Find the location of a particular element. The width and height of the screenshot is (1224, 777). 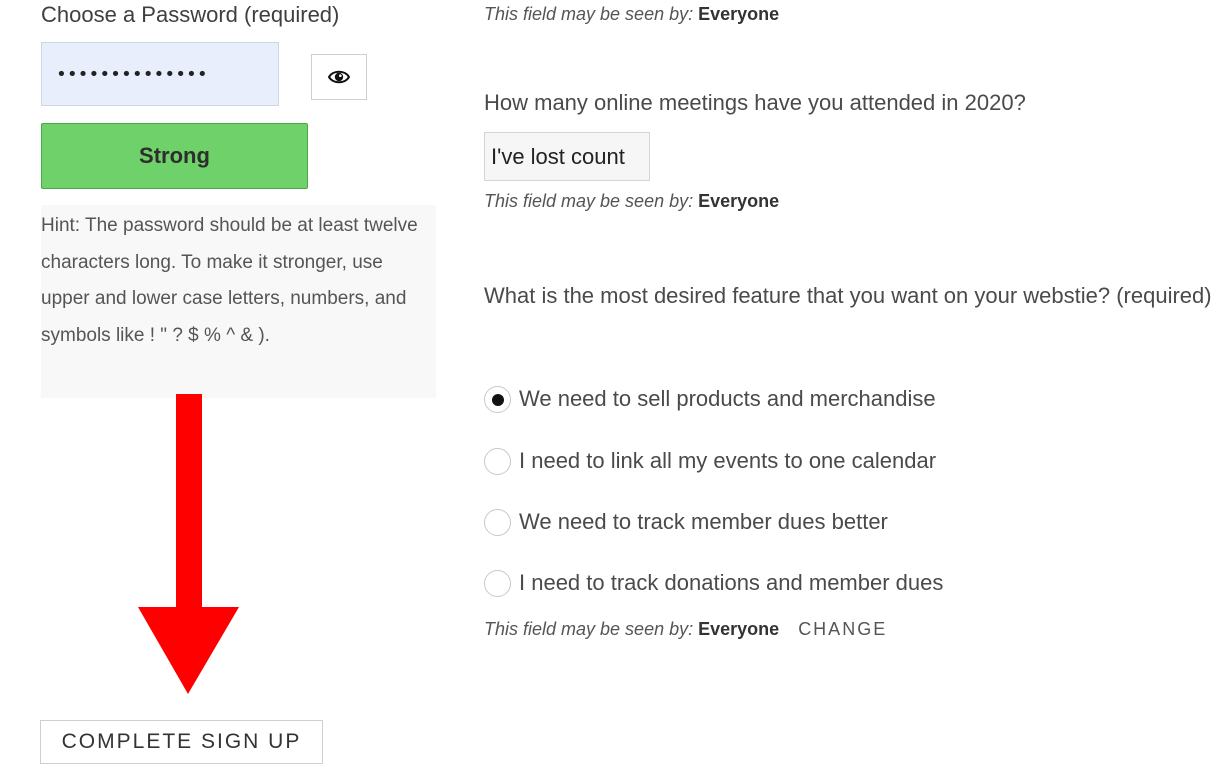

feature-option: We need to sell products and merchandise is located at coordinates (710, 399).